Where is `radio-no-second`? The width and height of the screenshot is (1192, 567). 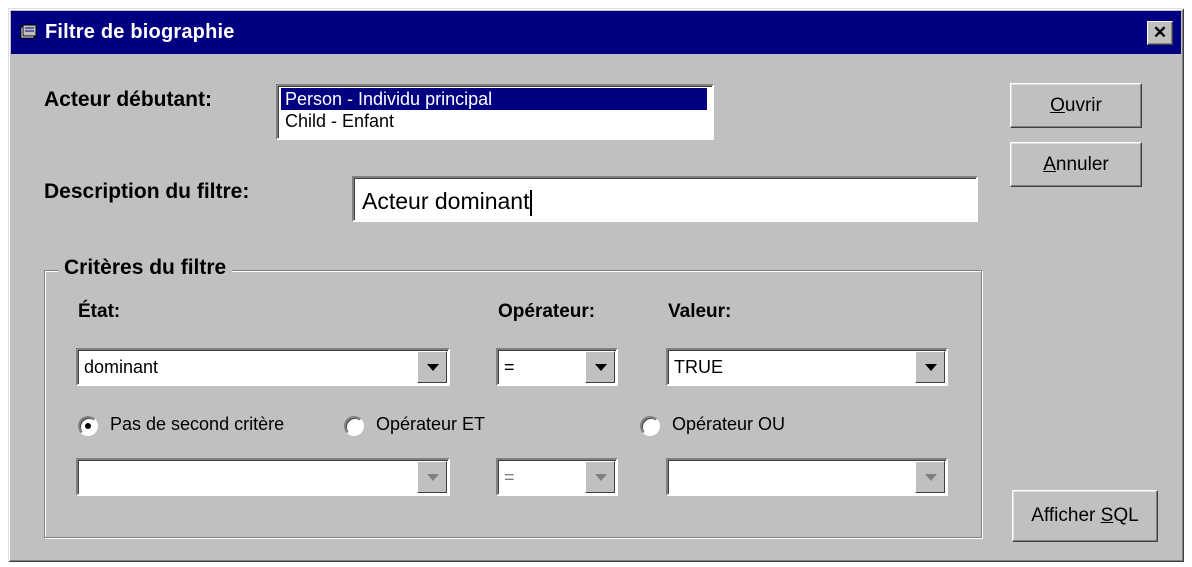 radio-no-second is located at coordinates (88, 426).